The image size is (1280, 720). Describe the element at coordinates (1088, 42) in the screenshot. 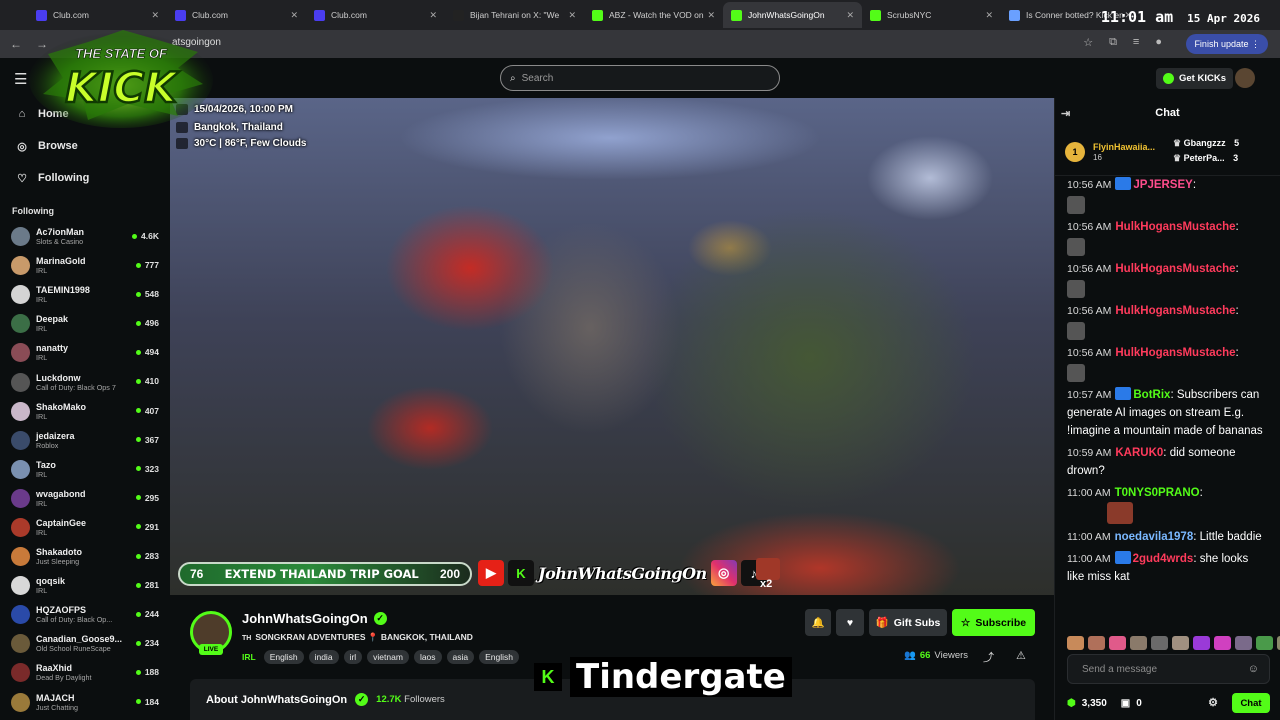

I see `star-icon: ☆` at that location.